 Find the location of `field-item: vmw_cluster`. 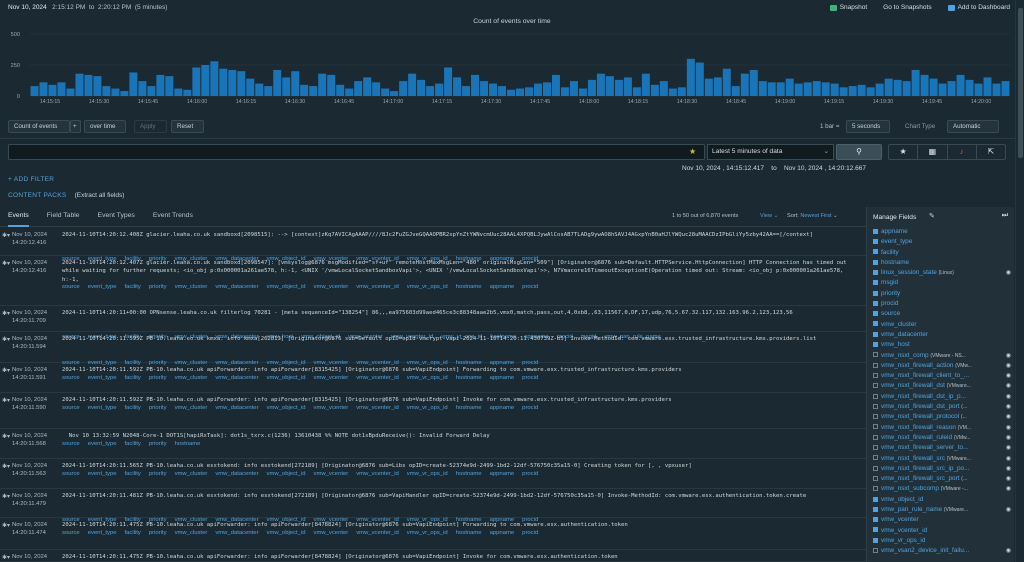

field-item: vmw_cluster is located at coordinates (943, 325).